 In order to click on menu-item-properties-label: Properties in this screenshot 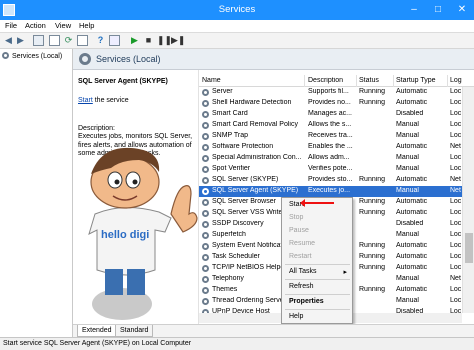, I will do `click(306, 301)`.